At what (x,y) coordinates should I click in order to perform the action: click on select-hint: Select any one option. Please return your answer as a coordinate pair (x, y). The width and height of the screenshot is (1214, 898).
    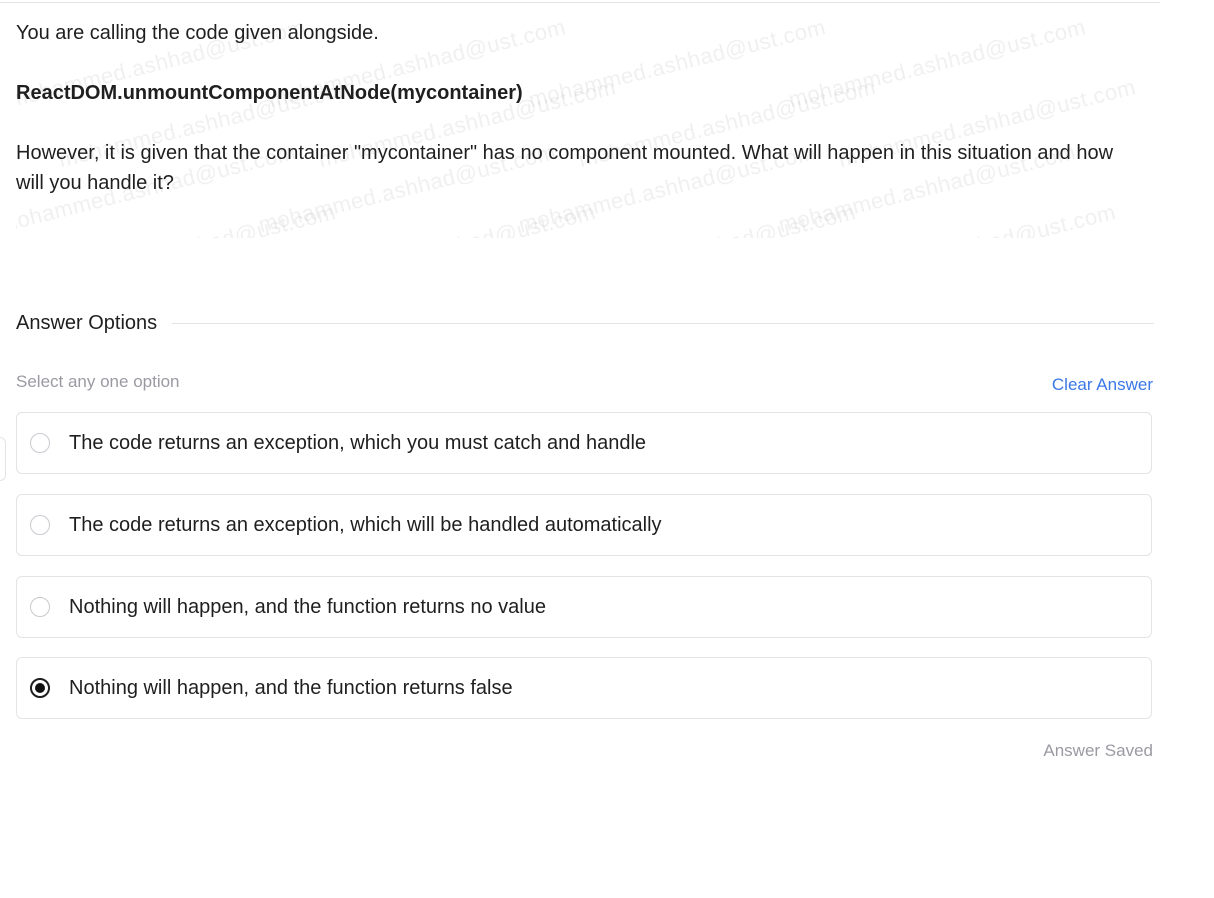
    Looking at the image, I should click on (98, 381).